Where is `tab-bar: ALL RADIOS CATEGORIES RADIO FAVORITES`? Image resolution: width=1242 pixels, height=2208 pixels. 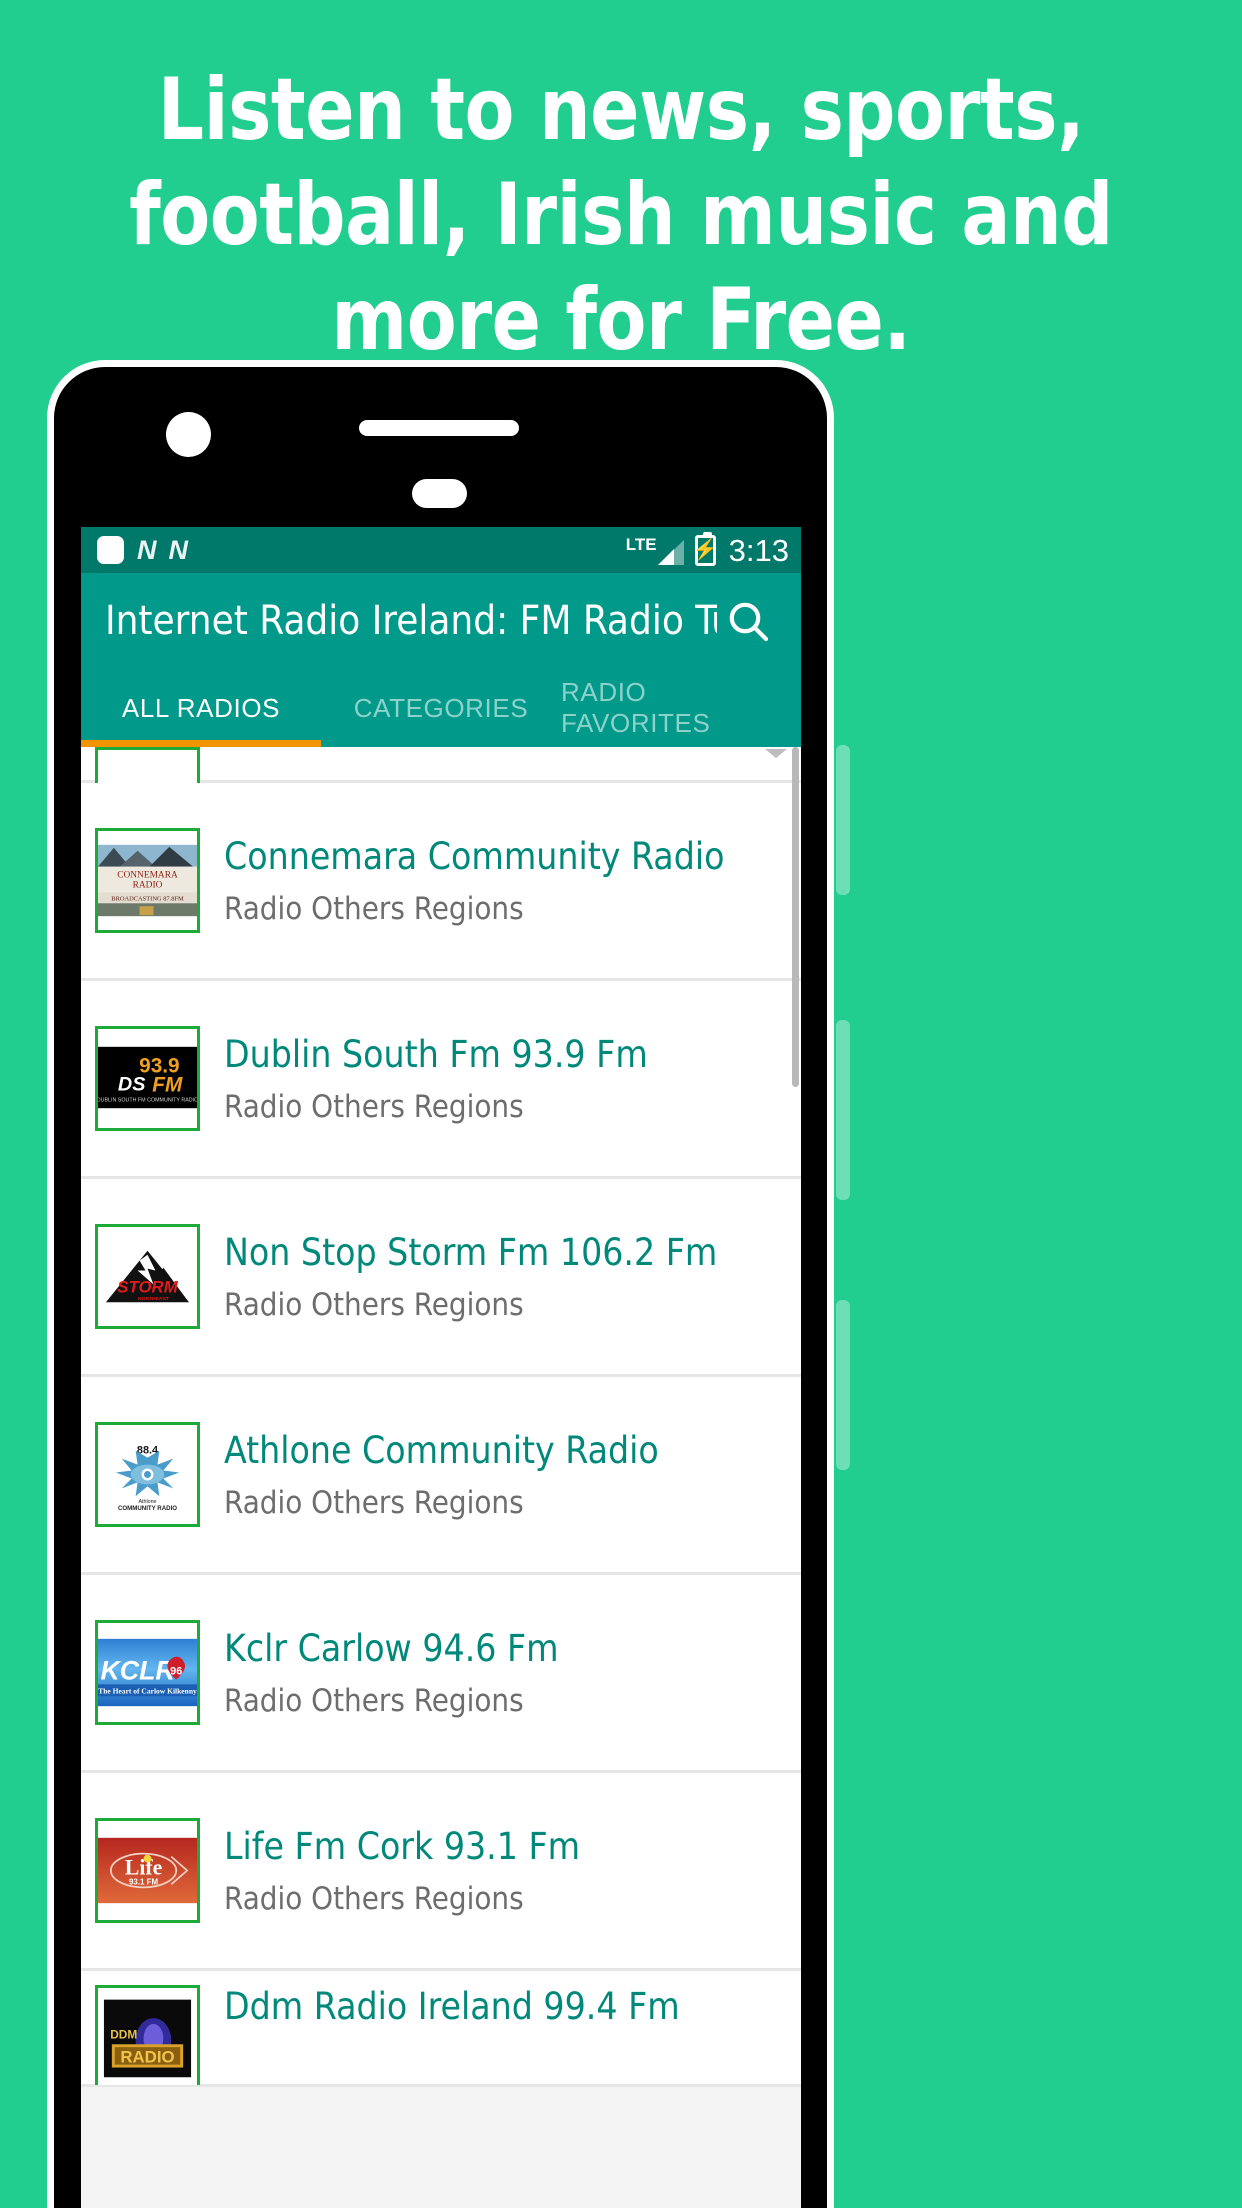 tab-bar: ALL RADIOS CATEGORIES RADIO FAVORITES is located at coordinates (441, 708).